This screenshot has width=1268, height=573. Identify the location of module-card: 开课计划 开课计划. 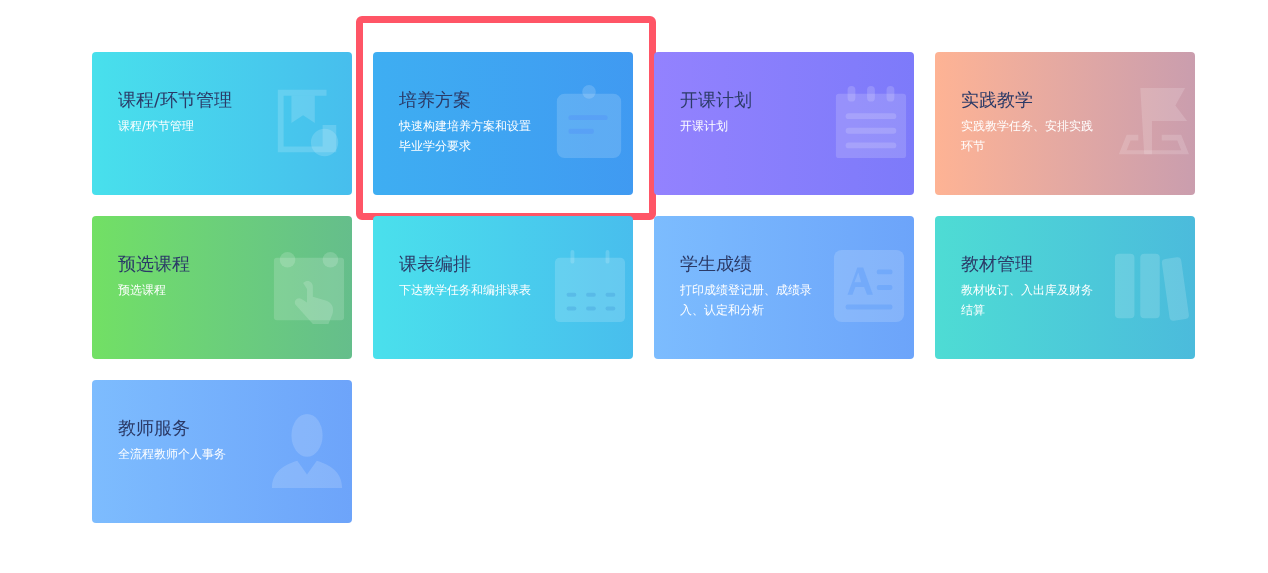
(784, 123).